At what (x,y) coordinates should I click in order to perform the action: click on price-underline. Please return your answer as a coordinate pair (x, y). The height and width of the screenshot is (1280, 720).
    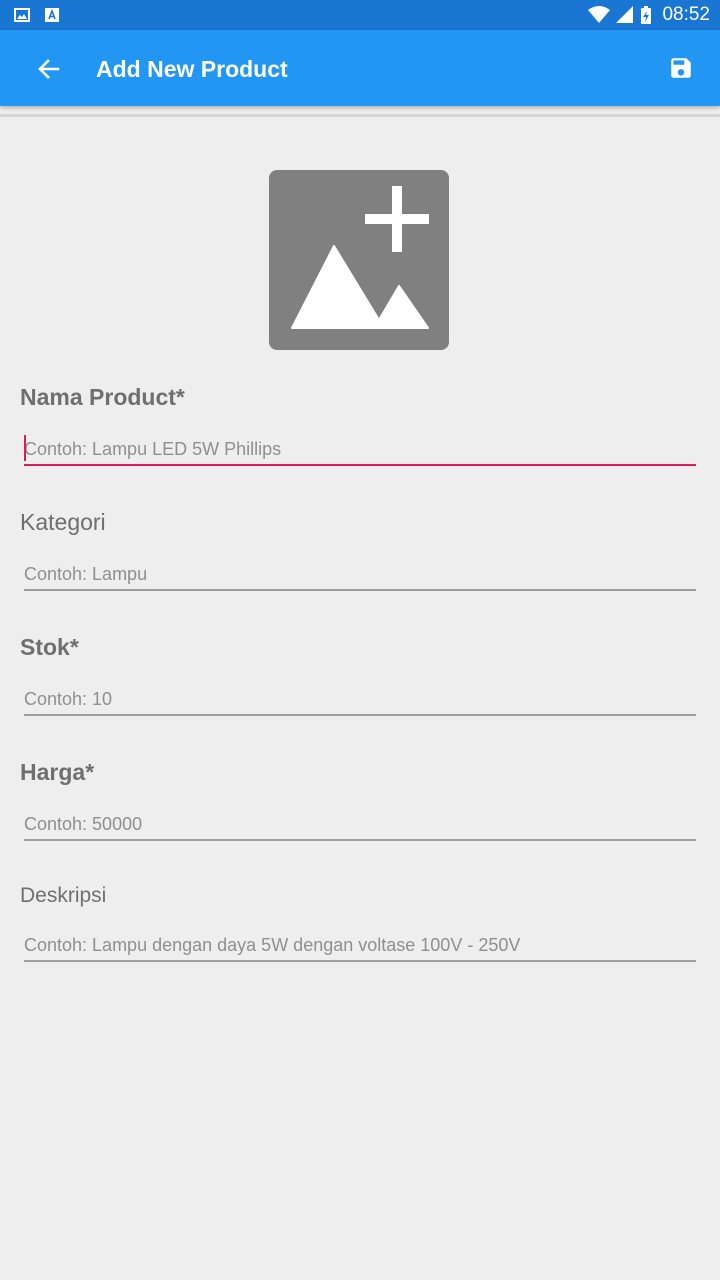
    Looking at the image, I should click on (360, 840).